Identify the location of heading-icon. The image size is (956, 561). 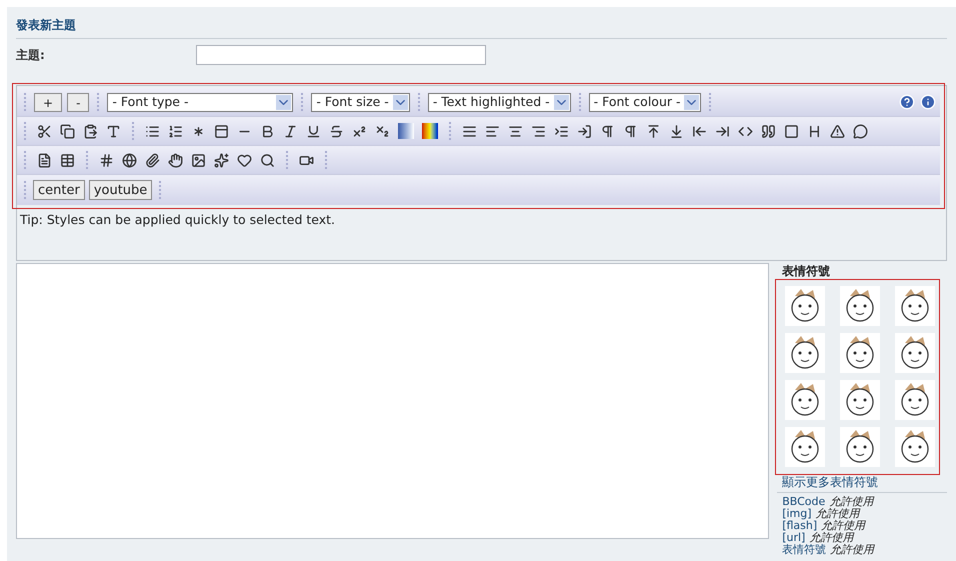
(814, 131).